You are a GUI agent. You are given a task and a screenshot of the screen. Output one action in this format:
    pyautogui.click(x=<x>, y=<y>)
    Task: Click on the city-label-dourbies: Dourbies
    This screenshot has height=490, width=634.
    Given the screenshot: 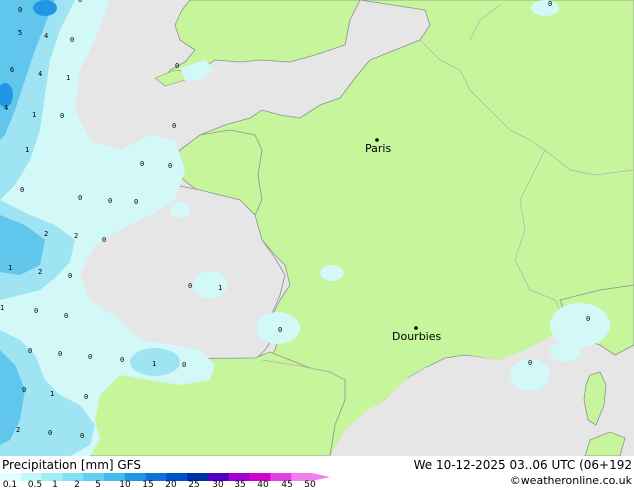 What is the action you would take?
    pyautogui.click(x=417, y=336)
    